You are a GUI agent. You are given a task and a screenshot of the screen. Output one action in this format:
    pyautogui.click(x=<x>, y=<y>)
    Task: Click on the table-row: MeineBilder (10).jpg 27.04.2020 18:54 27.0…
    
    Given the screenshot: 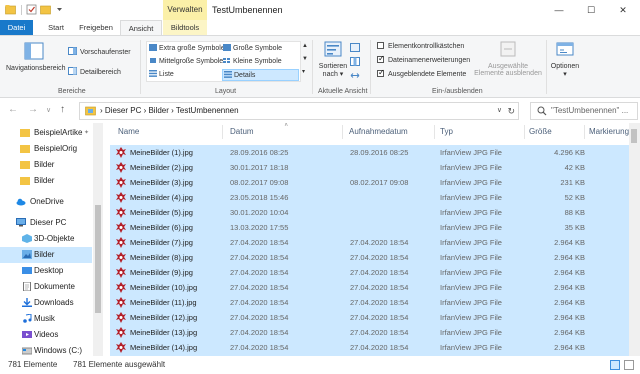 What is the action you would take?
    pyautogui.click(x=370, y=287)
    